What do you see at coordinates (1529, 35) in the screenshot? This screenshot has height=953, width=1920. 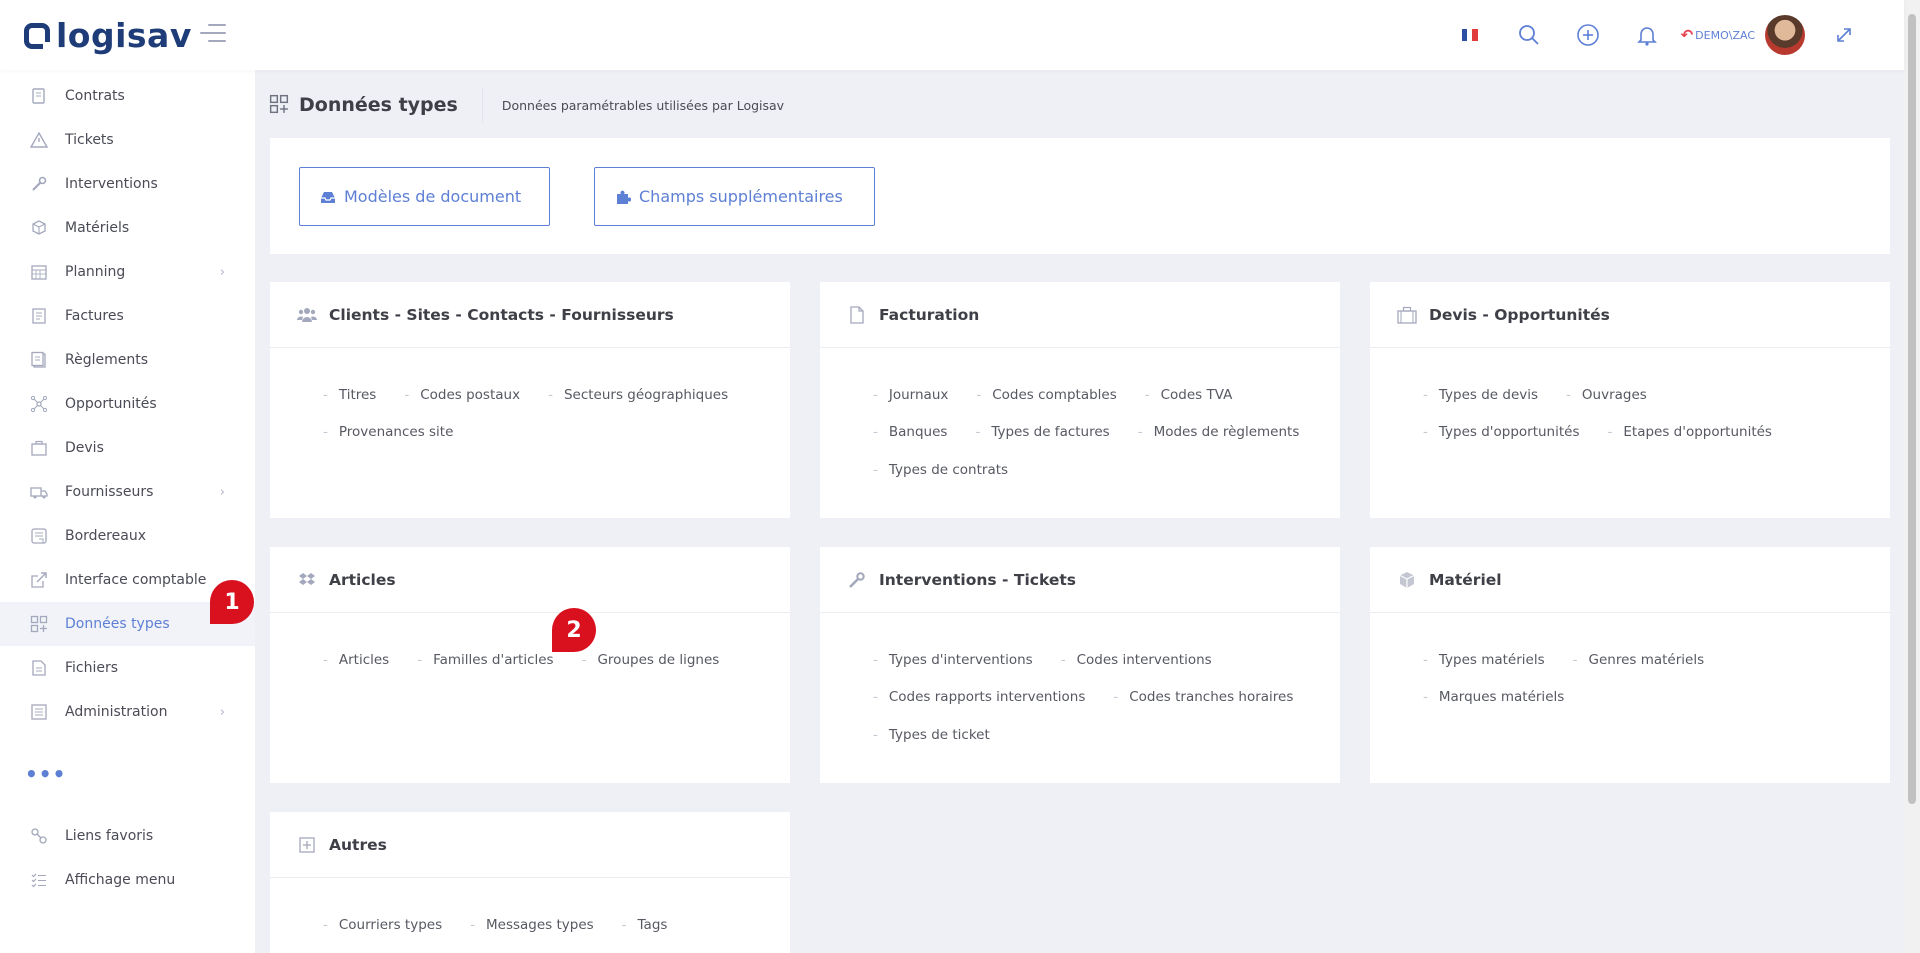 I see `search-icon` at bounding box center [1529, 35].